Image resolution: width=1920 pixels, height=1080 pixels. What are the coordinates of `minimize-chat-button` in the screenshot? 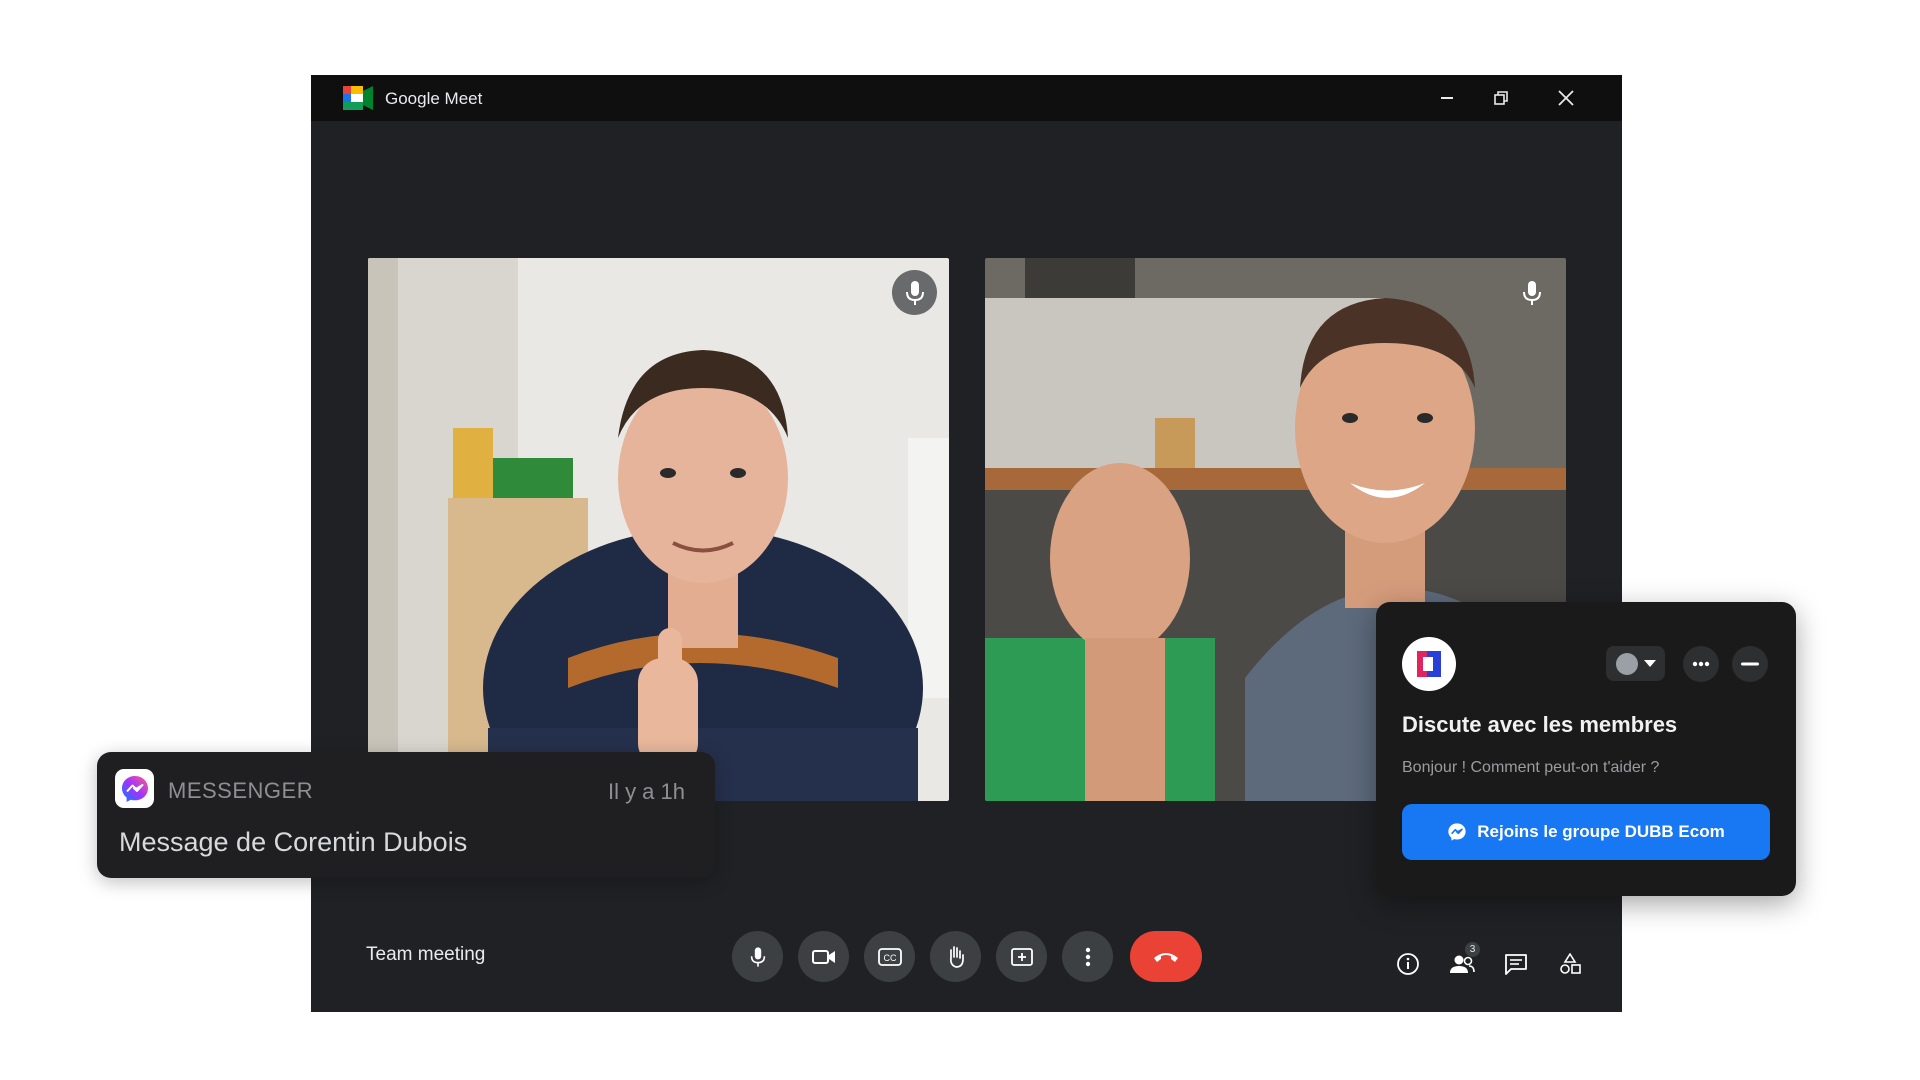 It's located at (1750, 664).